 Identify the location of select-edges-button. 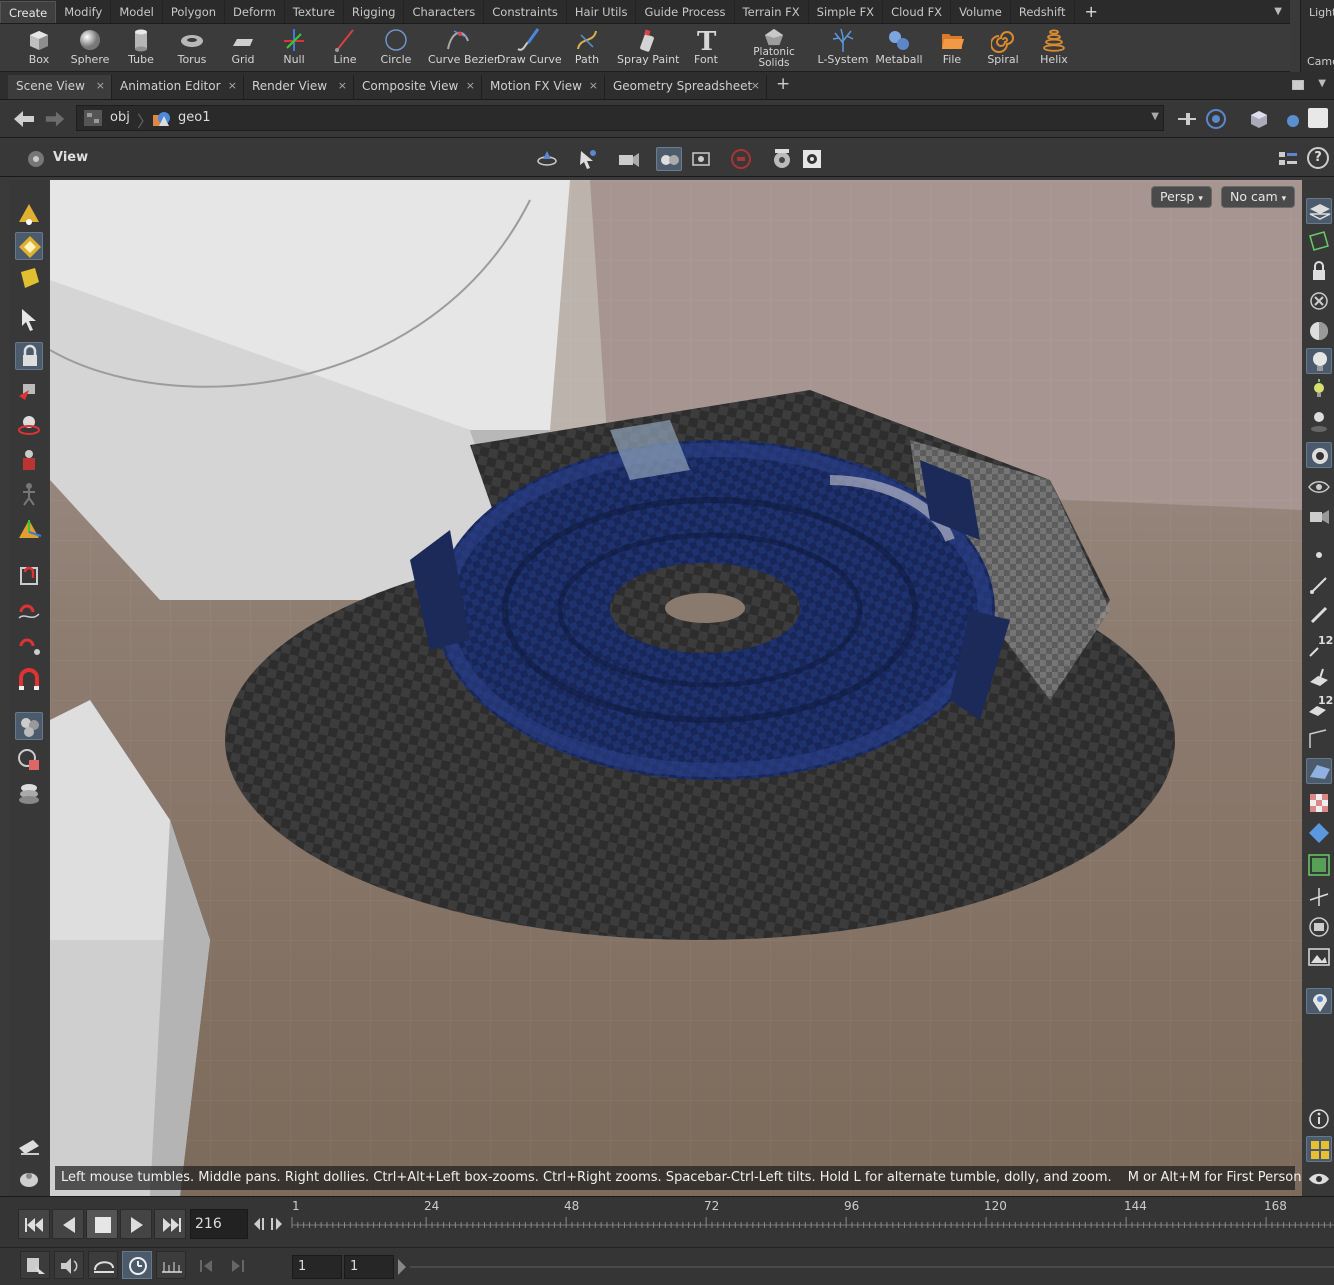
(29, 246).